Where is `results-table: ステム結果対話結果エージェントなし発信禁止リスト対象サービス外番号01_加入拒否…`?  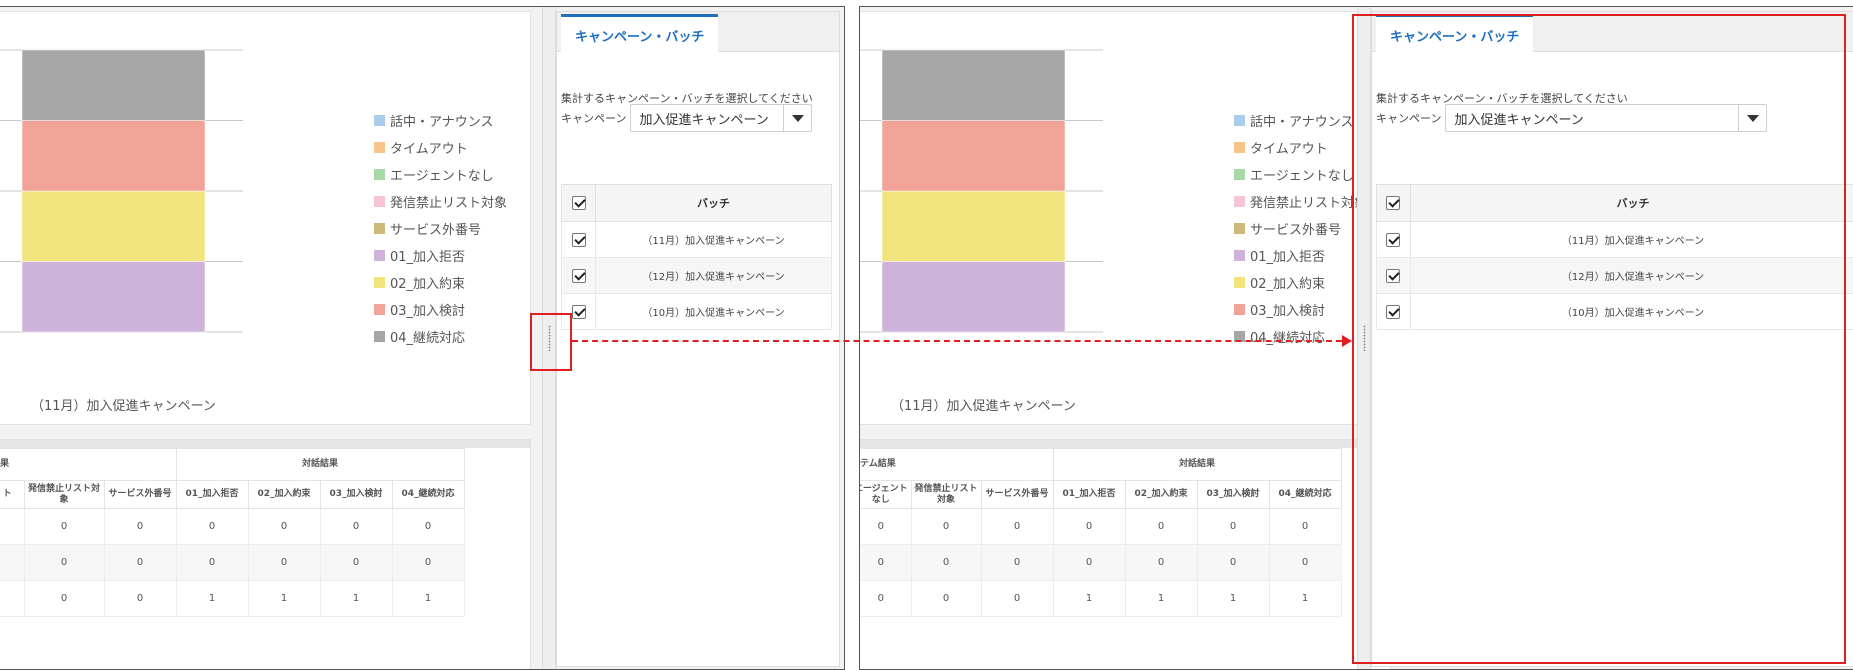
results-table: ステム結果対話結果エージェントなし発信禁止リスト対象サービス外番号01_加入拒否… is located at coordinates (1101, 532).